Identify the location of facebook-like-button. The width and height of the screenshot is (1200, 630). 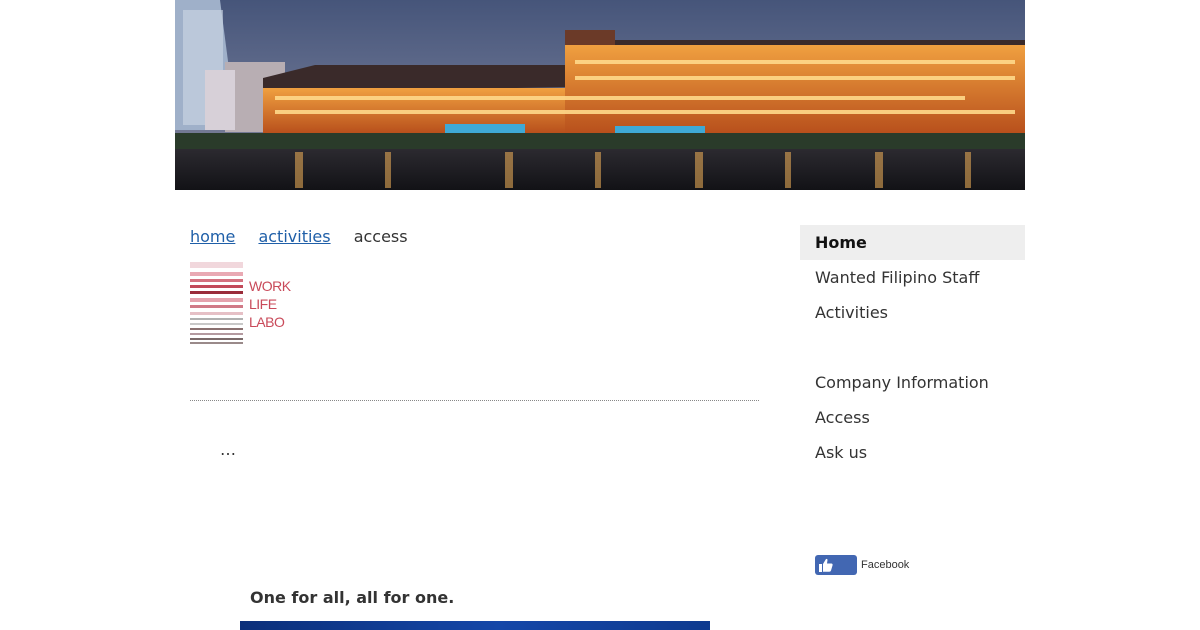
(836, 565).